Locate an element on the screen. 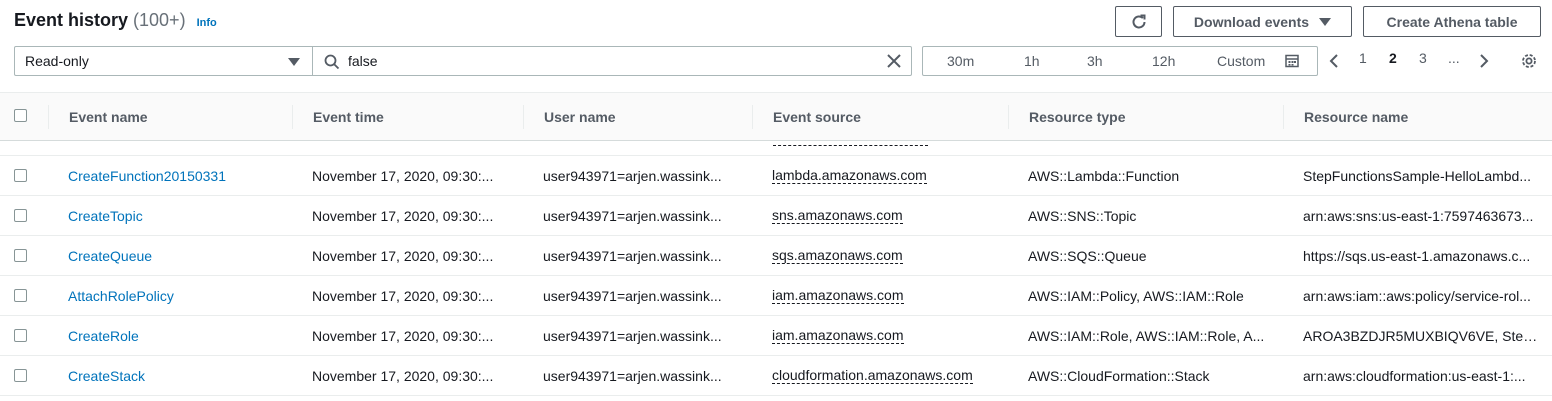  header: Event history (100+) Info is located at coordinates (115, 20).